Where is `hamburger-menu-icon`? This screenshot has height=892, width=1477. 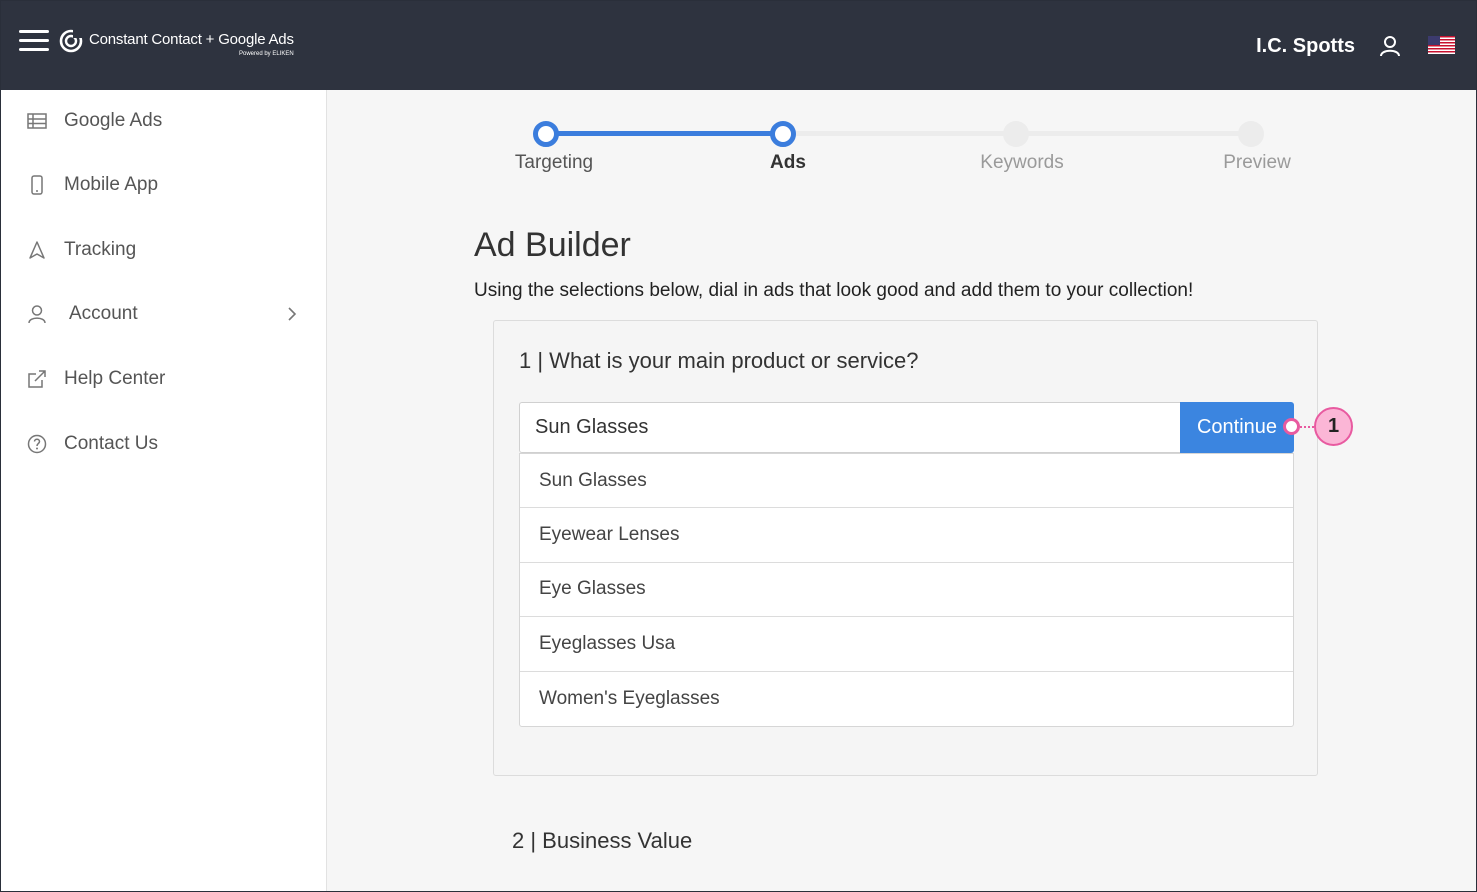 hamburger-menu-icon is located at coordinates (34, 41).